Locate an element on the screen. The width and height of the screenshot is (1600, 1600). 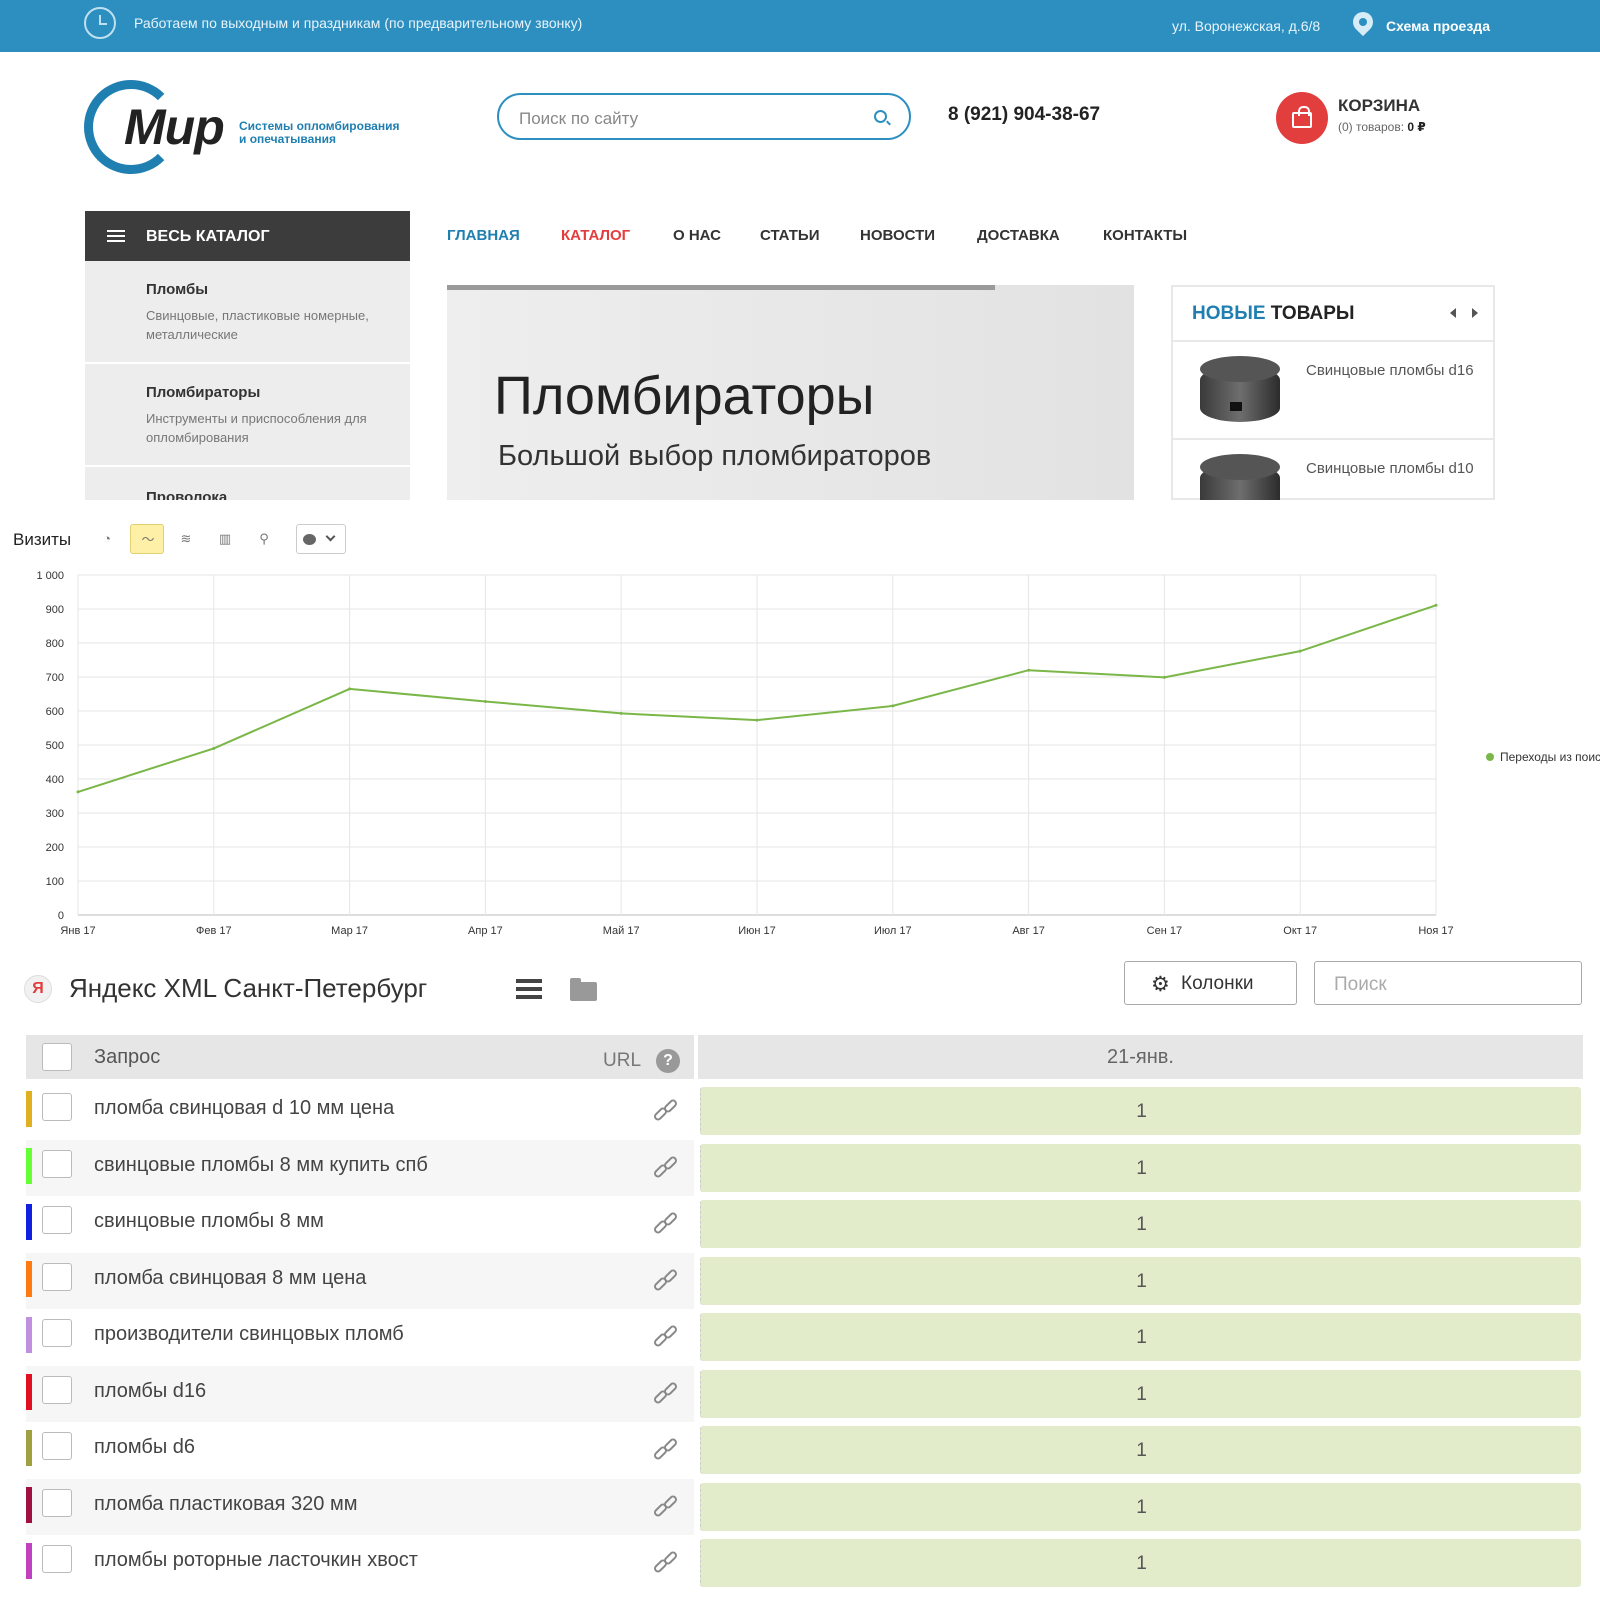
prev-arrow-icon is located at coordinates (1453, 313).